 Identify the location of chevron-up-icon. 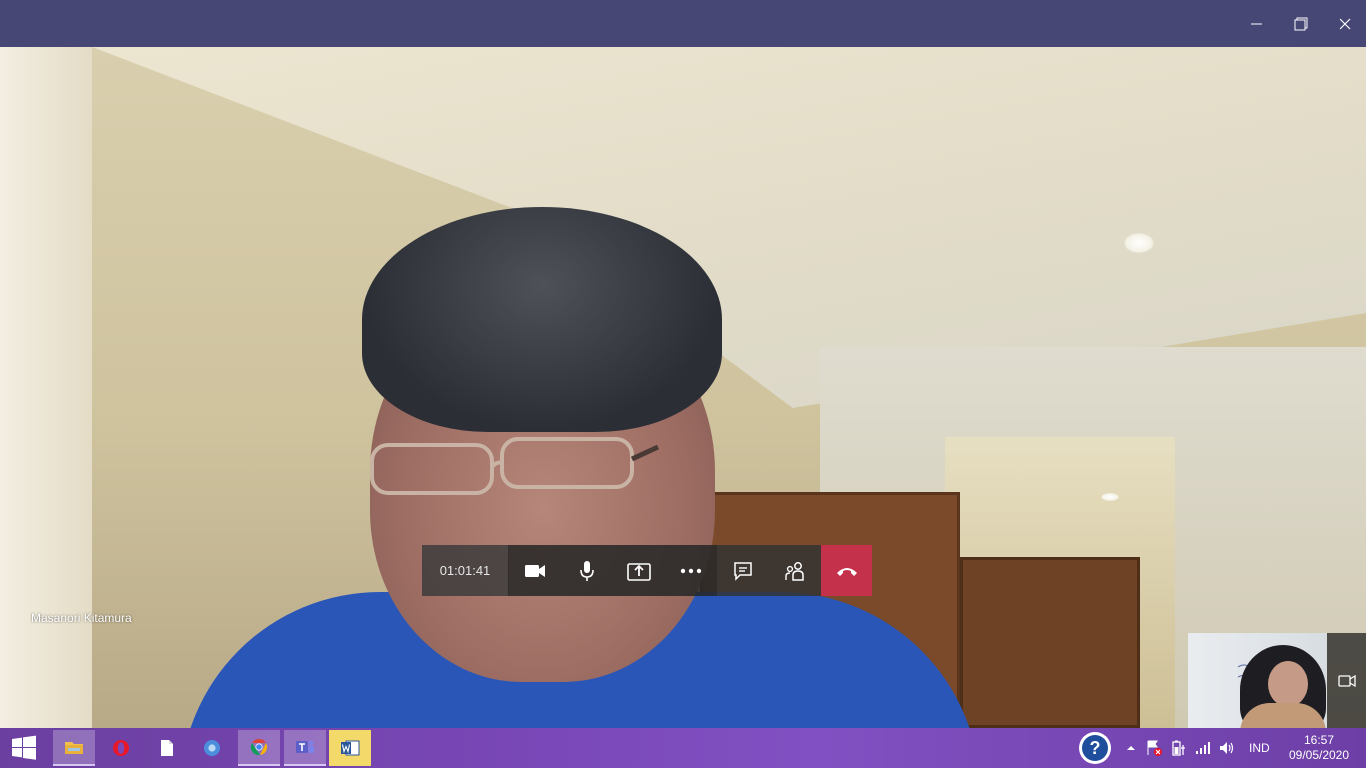
(1131, 748).